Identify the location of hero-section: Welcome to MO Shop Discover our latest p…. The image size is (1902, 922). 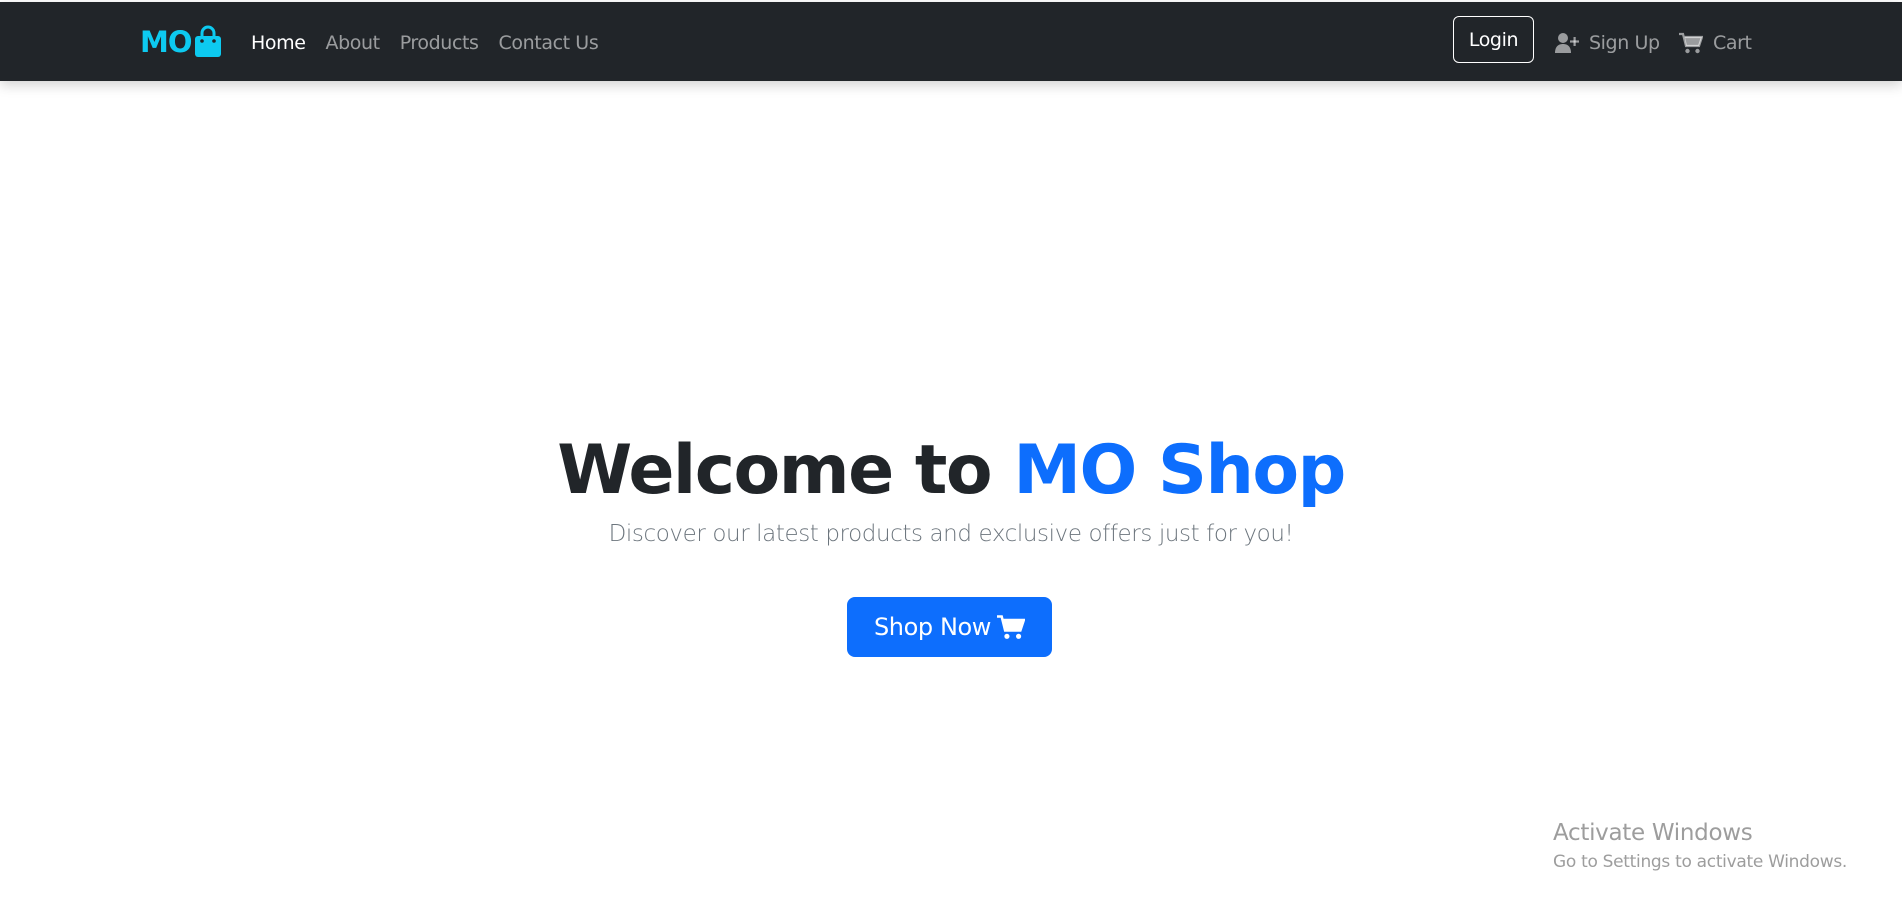
(951, 491).